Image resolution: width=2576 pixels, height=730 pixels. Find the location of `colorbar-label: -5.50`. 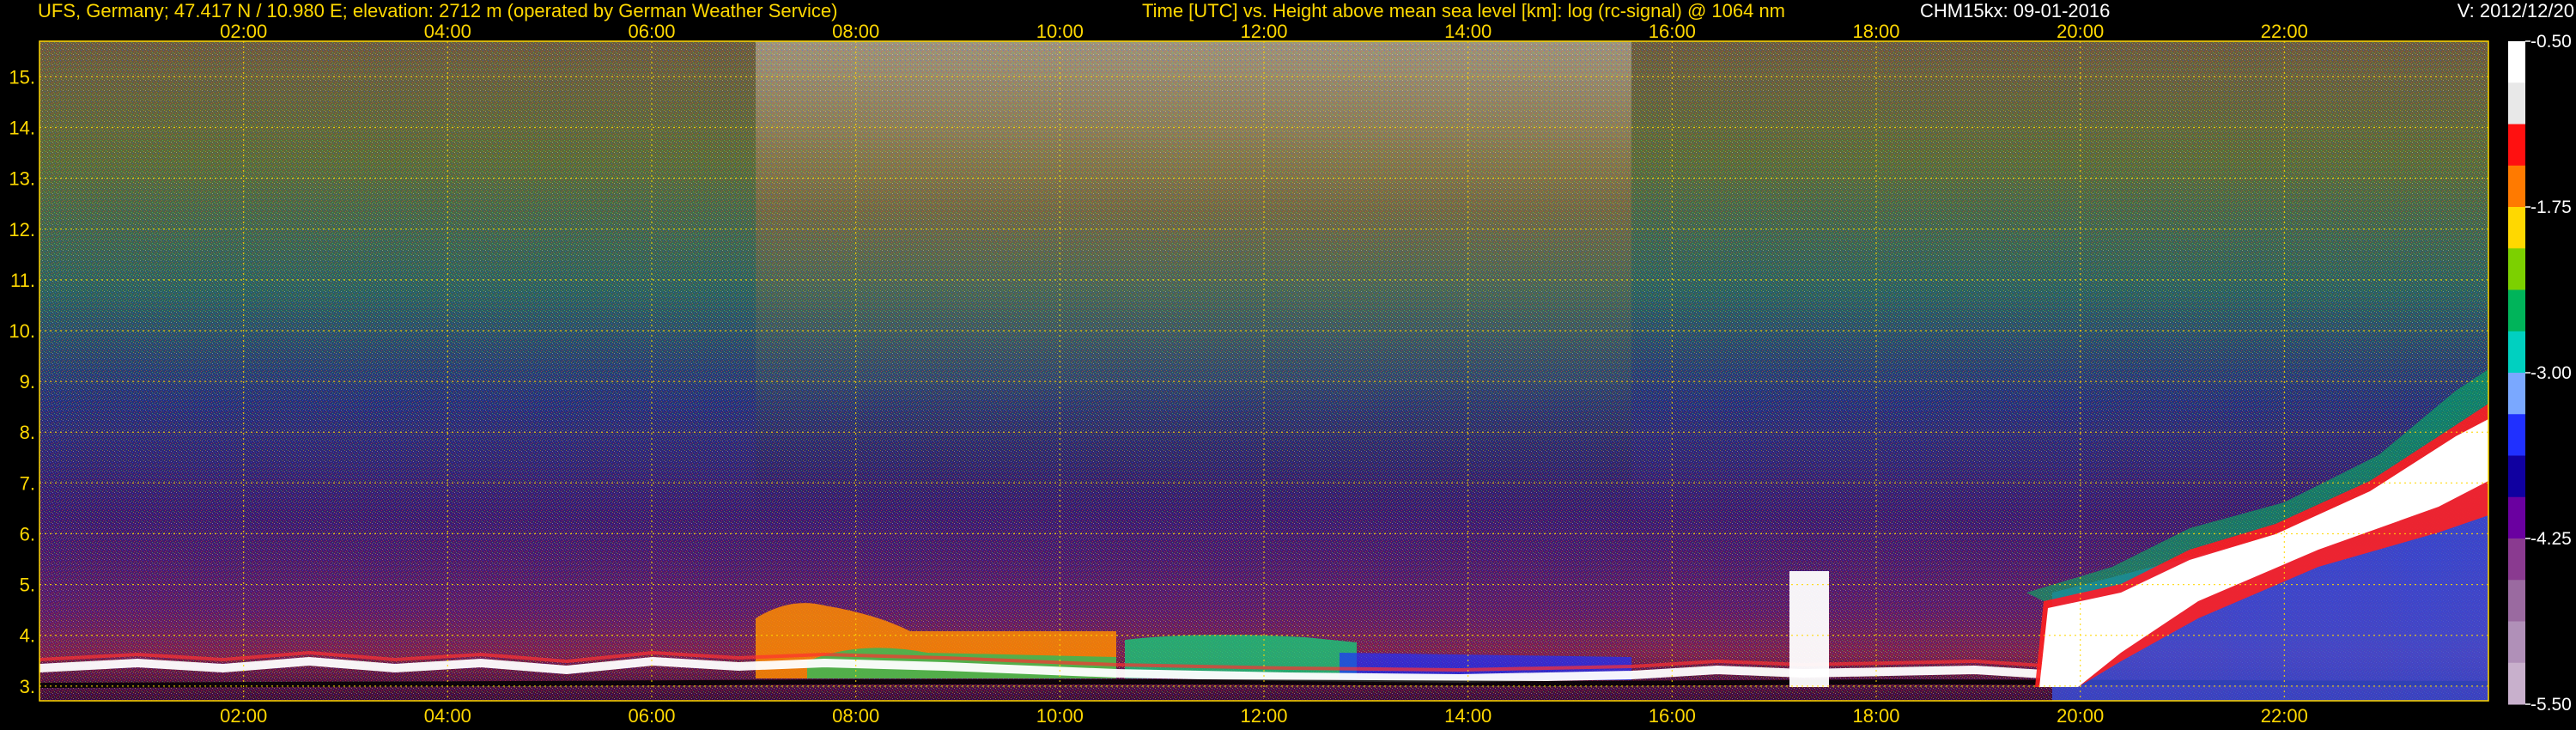

colorbar-label: -5.50 is located at coordinates (2551, 705).